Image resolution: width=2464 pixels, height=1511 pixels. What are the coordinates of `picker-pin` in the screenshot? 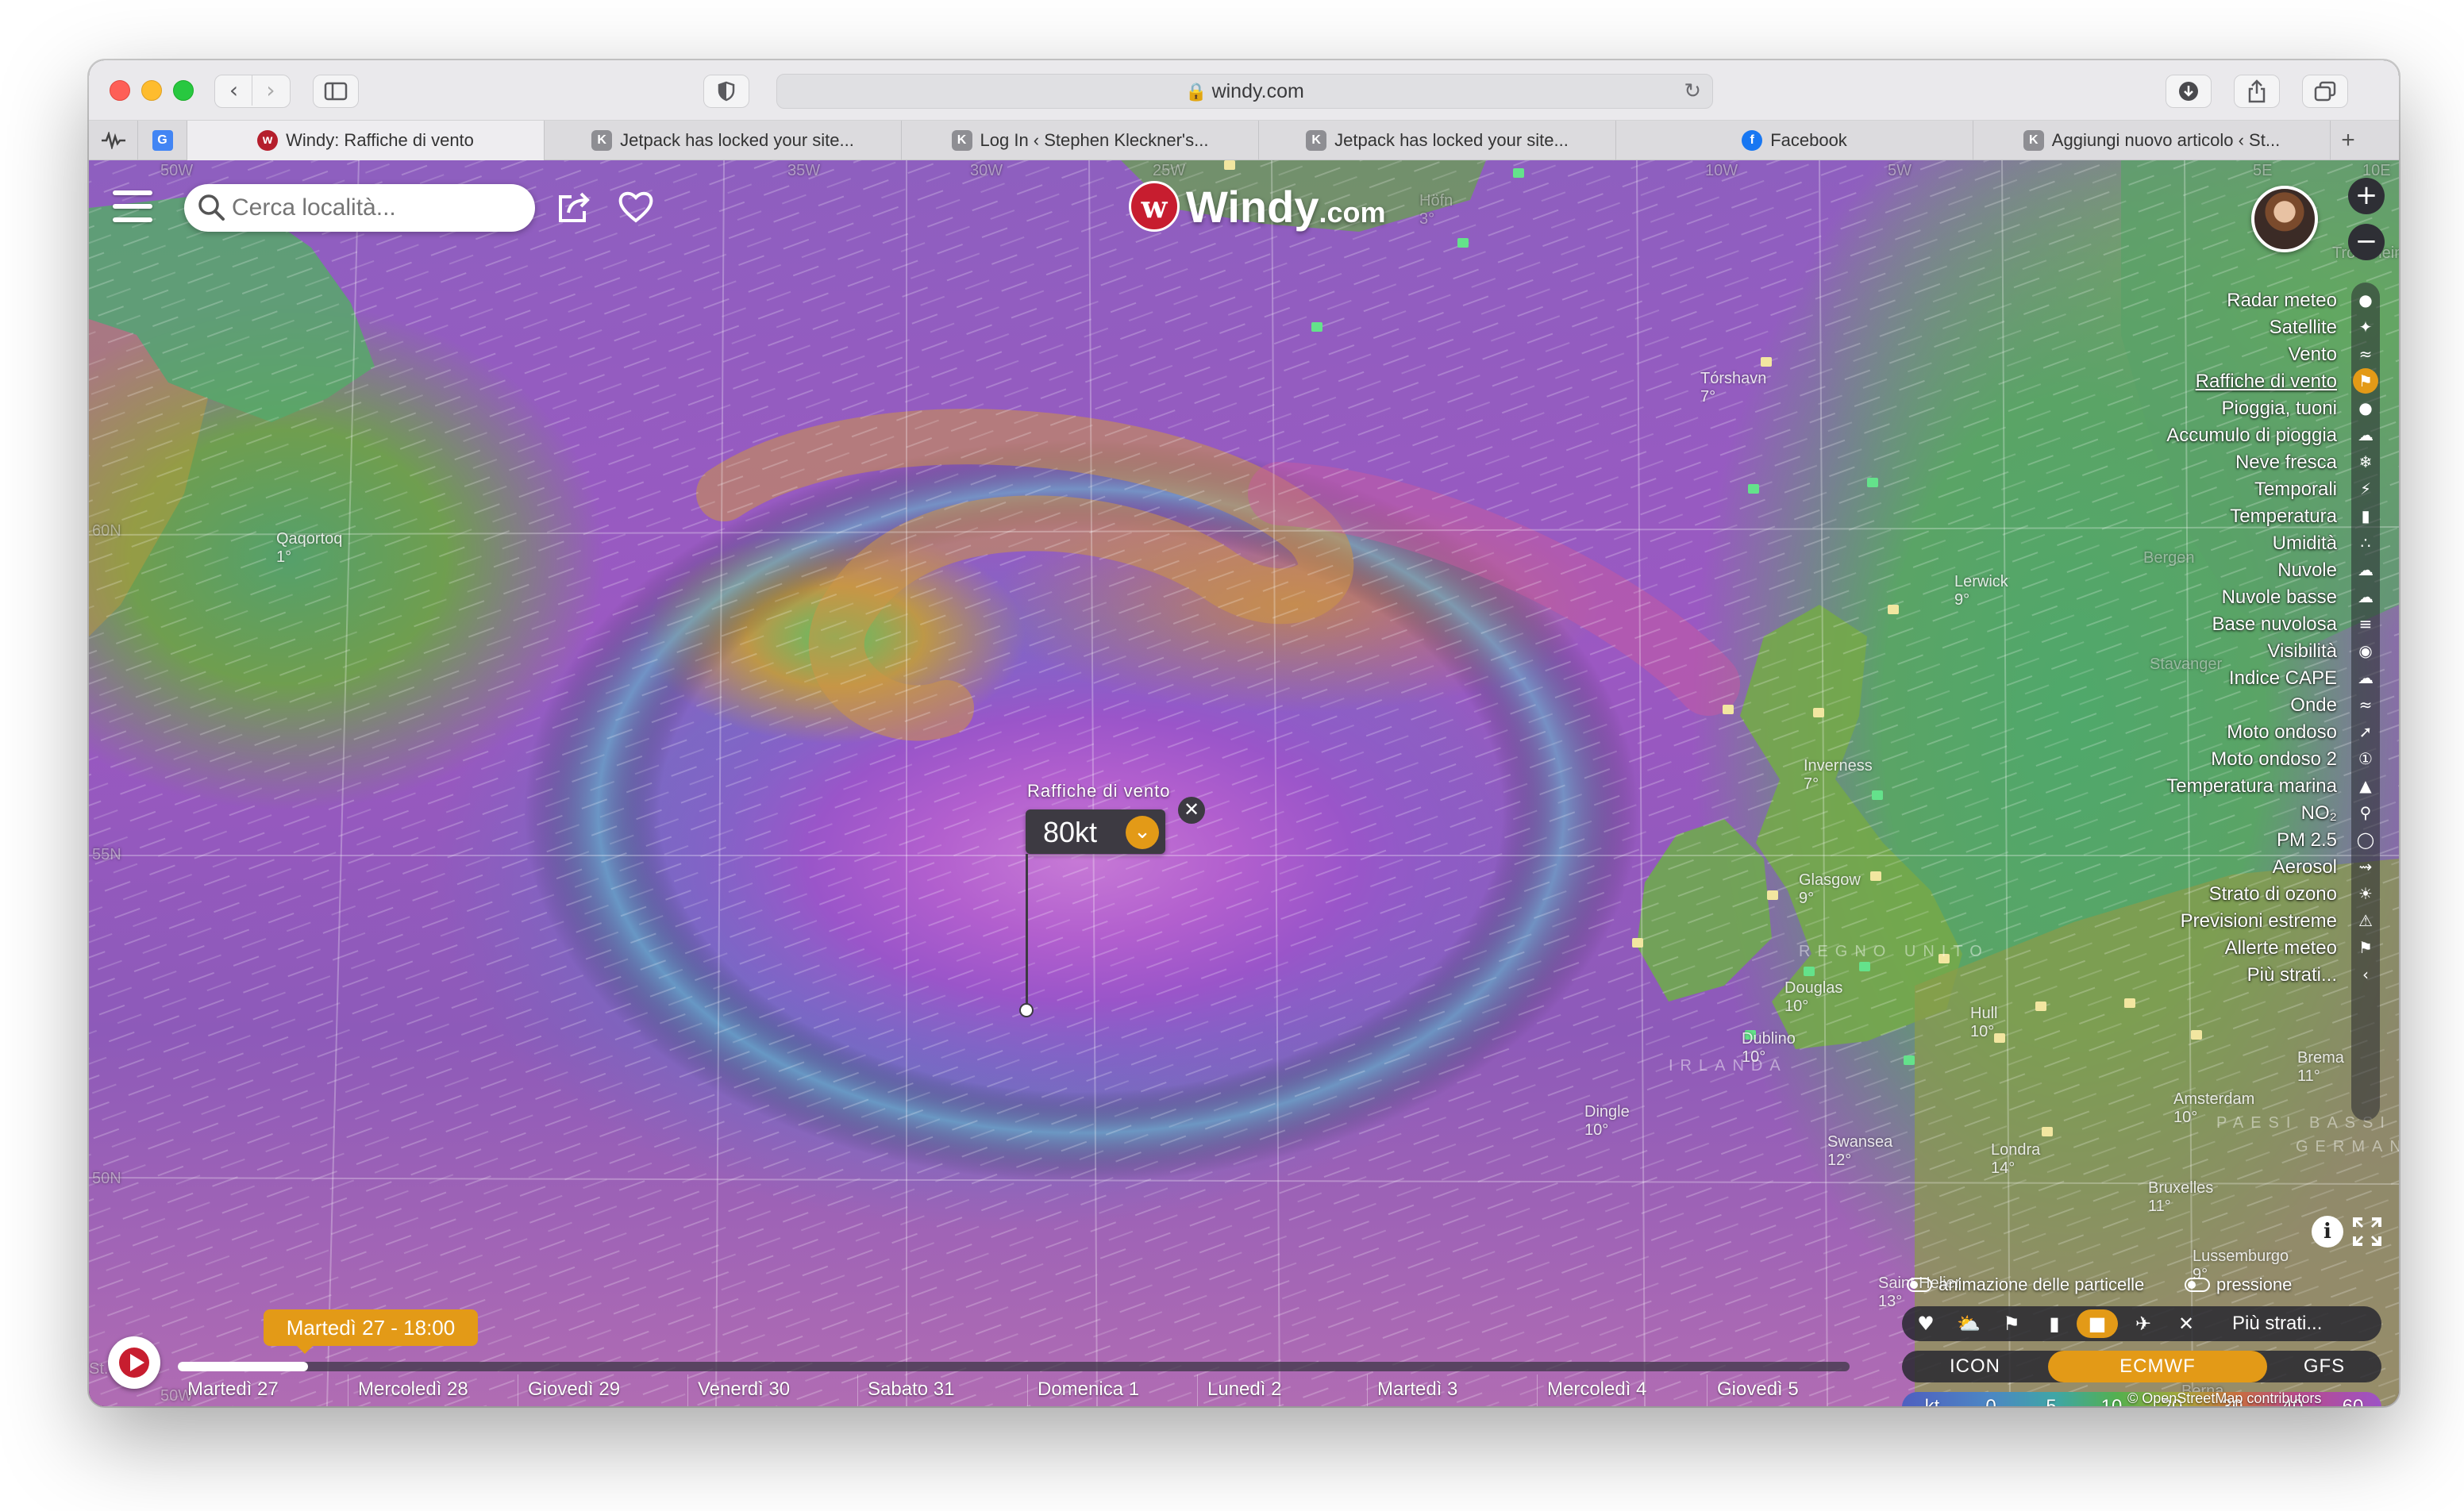 It's located at (1026, 1010).